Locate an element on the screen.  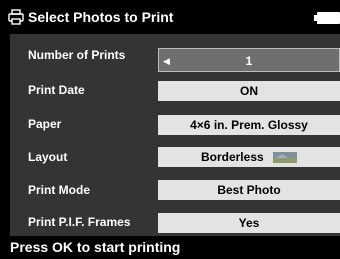
label-number-of-prints: Number of Prints is located at coordinates (77, 55).